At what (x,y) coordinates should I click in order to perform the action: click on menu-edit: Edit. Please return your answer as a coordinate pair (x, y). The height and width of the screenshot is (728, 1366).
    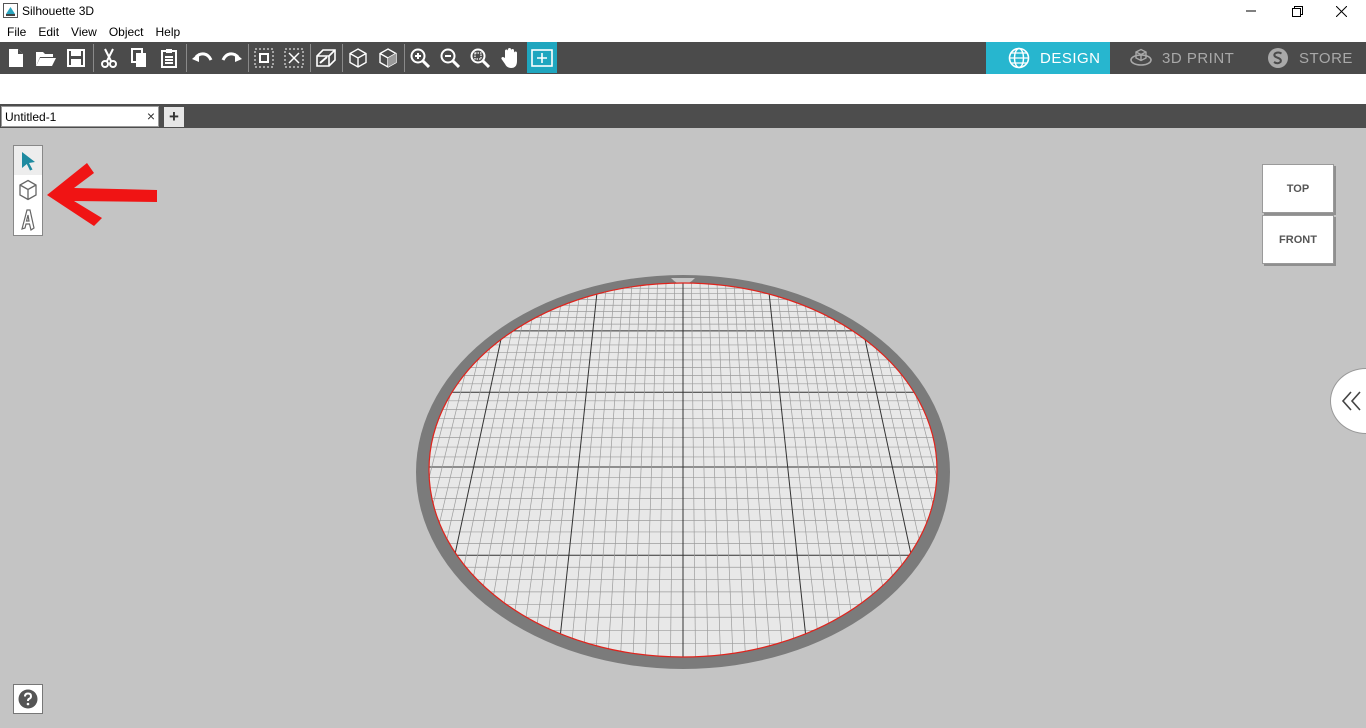
    Looking at the image, I should click on (48, 32).